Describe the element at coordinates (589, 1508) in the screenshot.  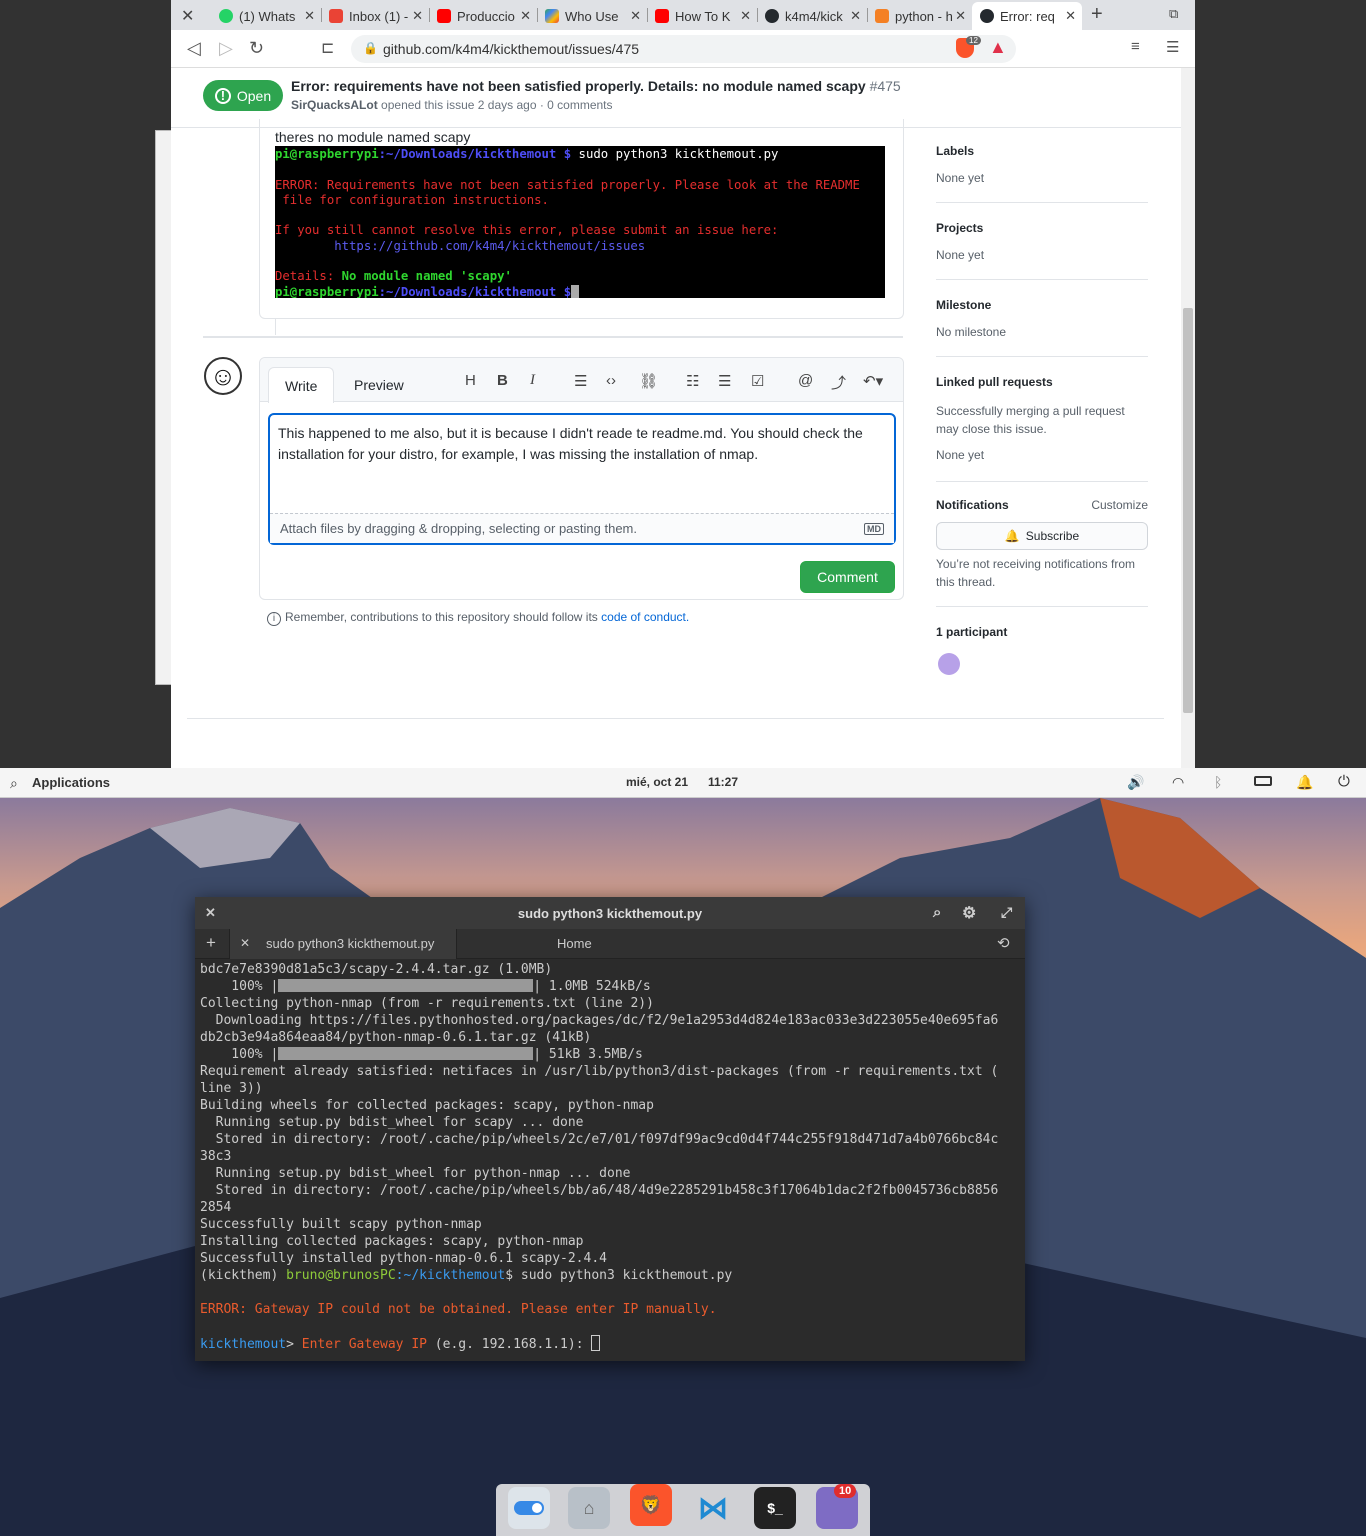
I see `files-icon: ⌂` at that location.